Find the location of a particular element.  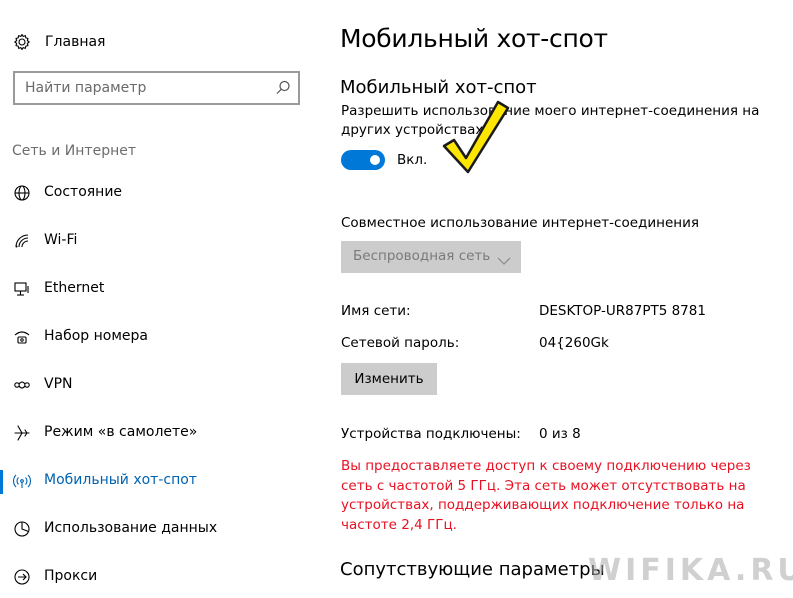

search-box is located at coordinates (156, 88).